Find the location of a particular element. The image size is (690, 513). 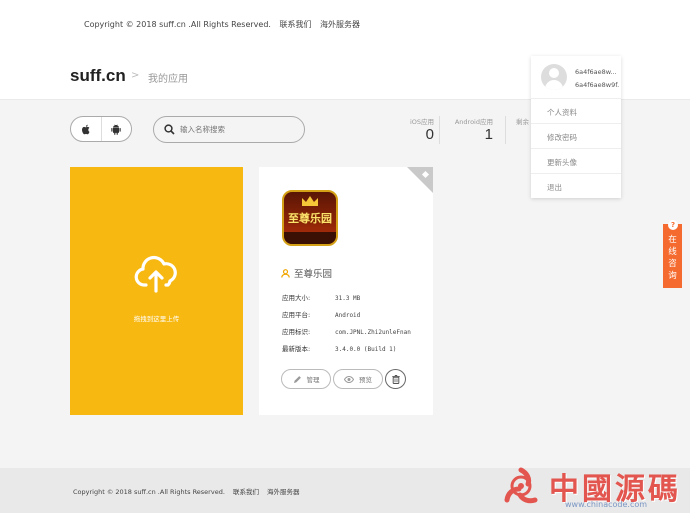

apple-icon is located at coordinates (85, 129).